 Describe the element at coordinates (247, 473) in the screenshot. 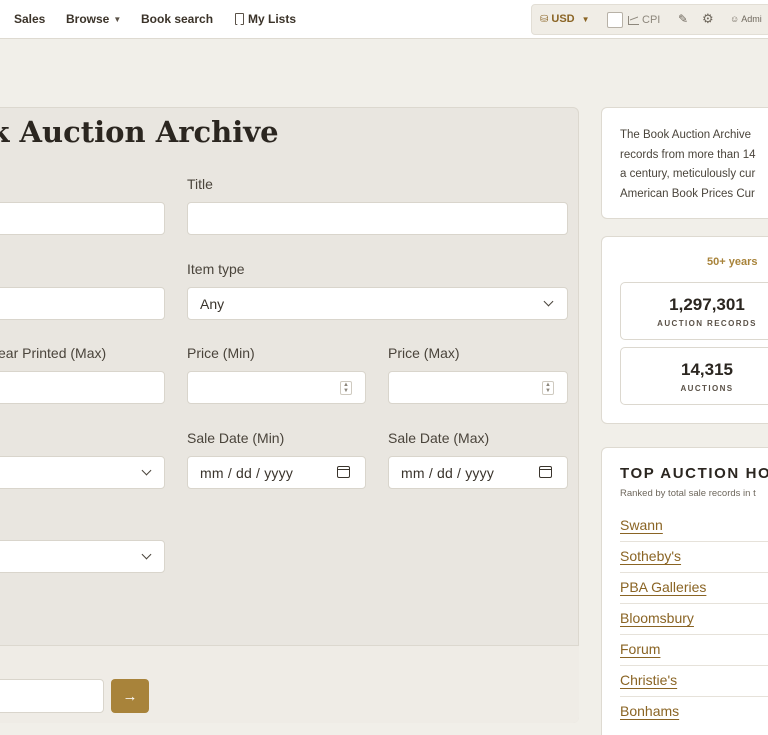

I see `sale-date-min-placeholder: mm / dd / yyyy` at that location.